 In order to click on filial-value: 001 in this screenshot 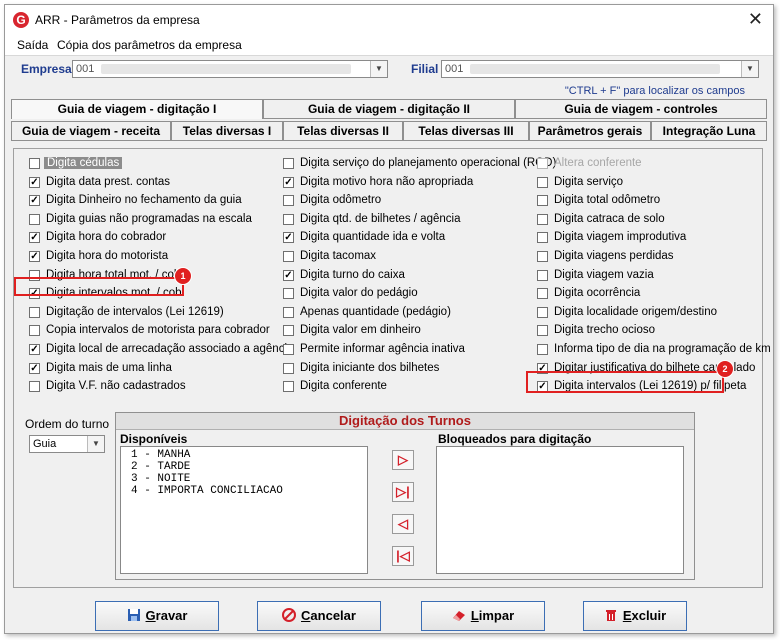, I will do `click(454, 69)`.